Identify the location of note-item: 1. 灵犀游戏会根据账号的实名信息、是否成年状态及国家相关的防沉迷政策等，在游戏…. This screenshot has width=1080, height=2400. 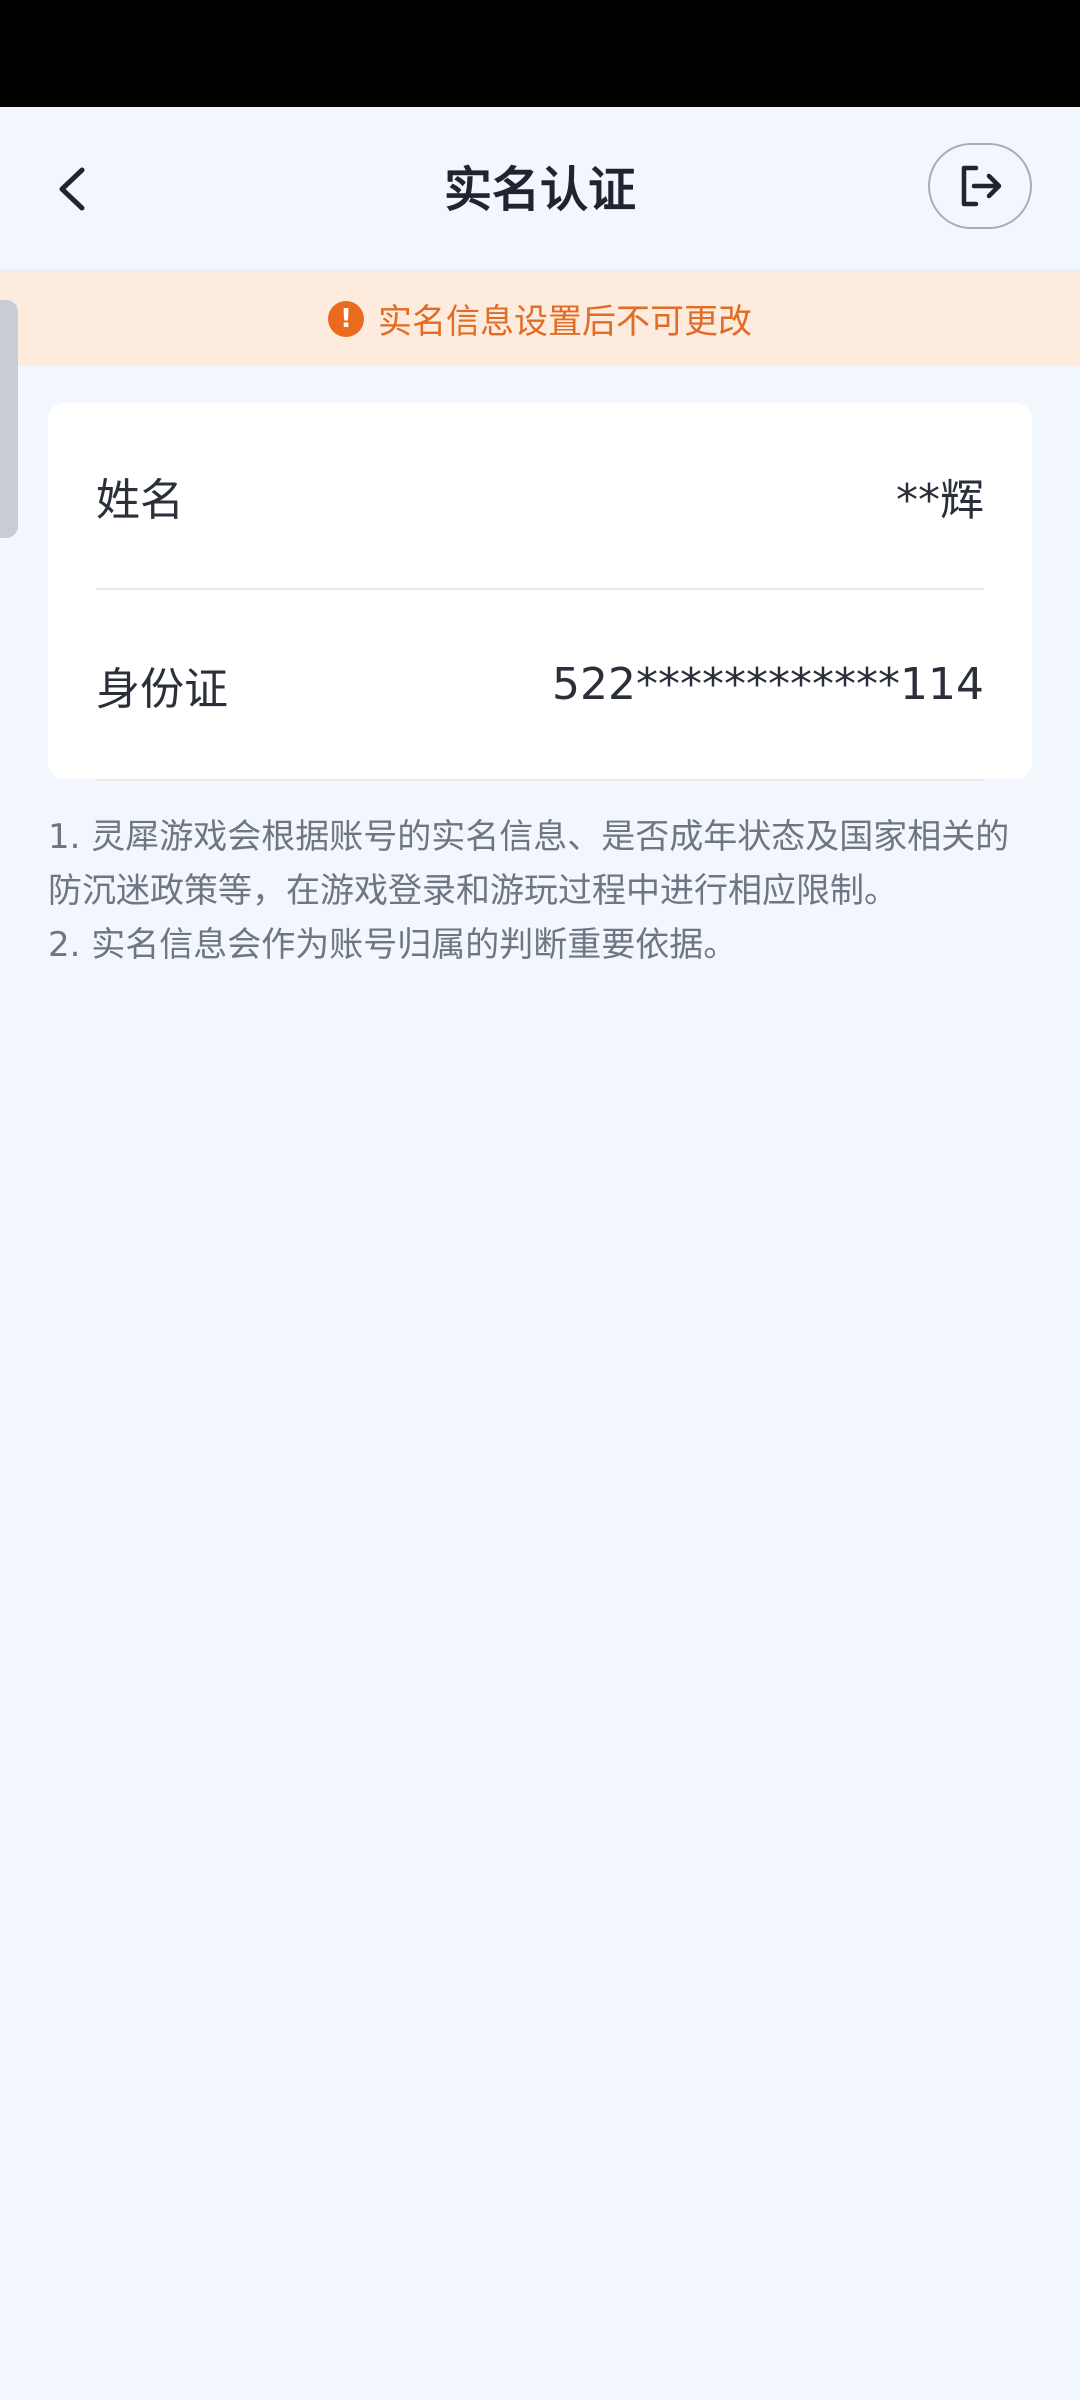
(529, 864).